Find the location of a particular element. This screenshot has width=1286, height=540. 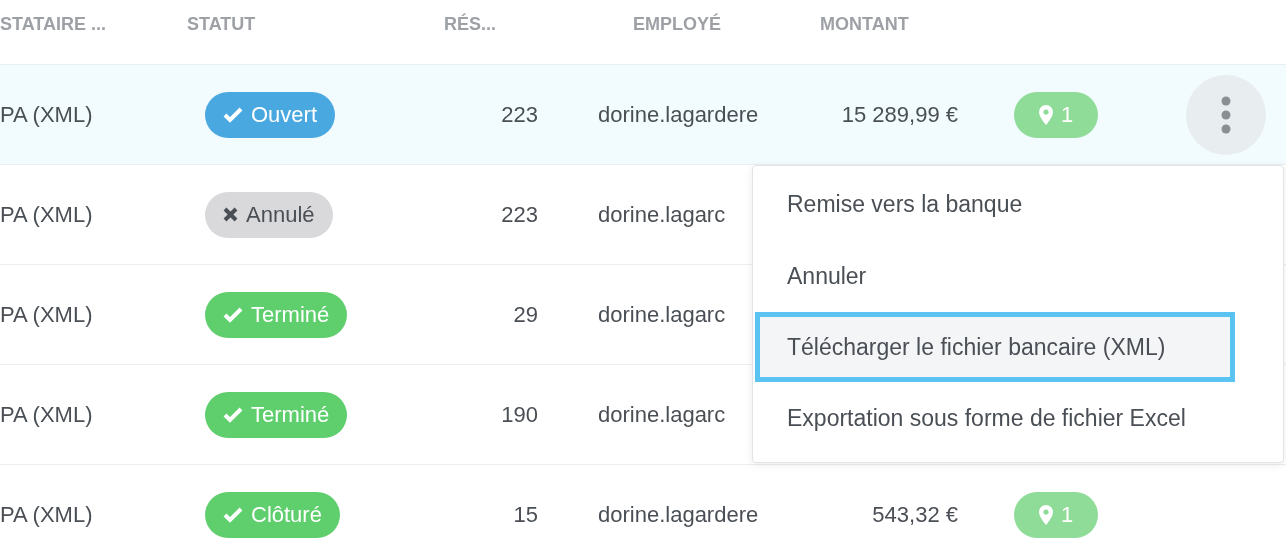

table-cell-text: 15 is located at coordinates (525, 514).